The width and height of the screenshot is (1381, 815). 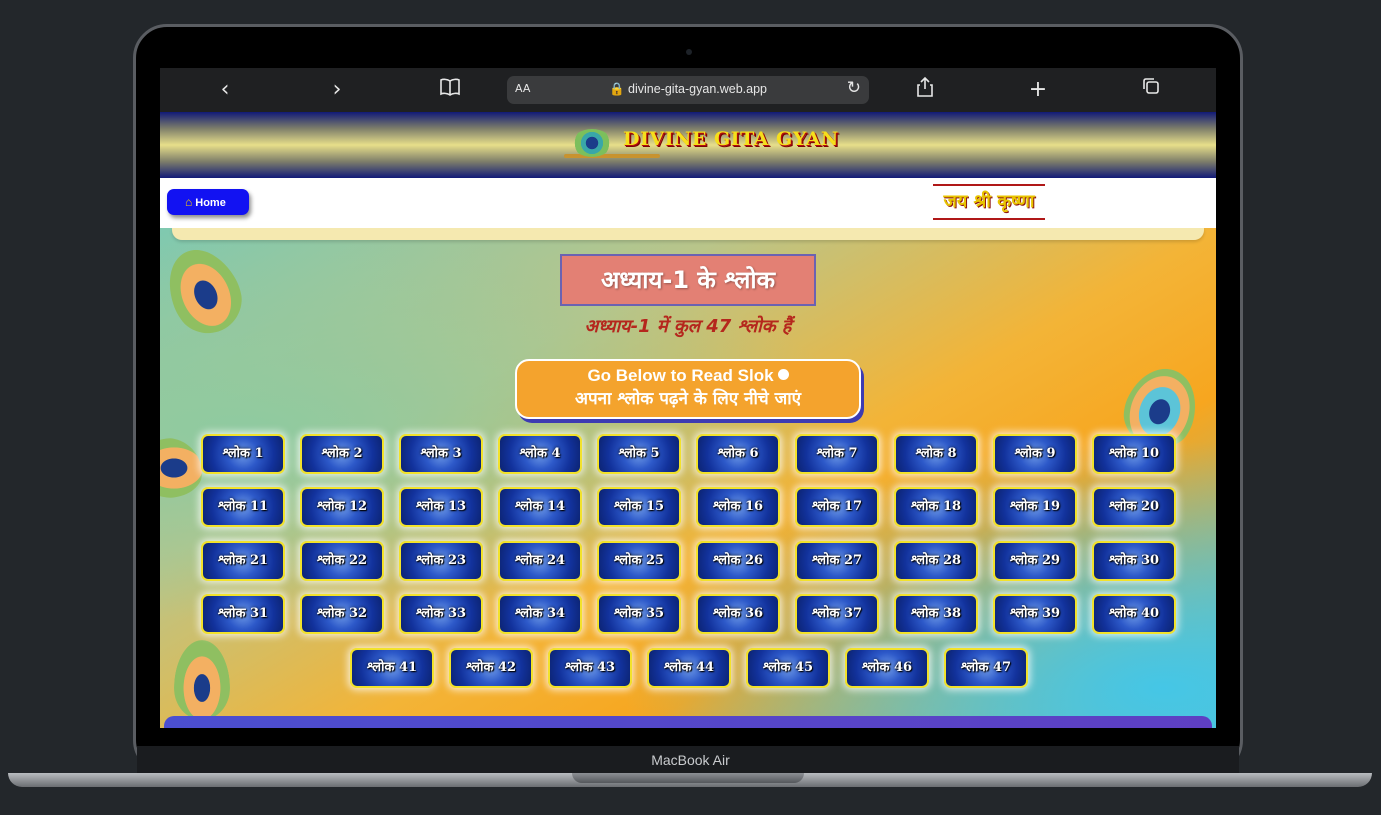 I want to click on home-label: Home, so click(x=210, y=203).